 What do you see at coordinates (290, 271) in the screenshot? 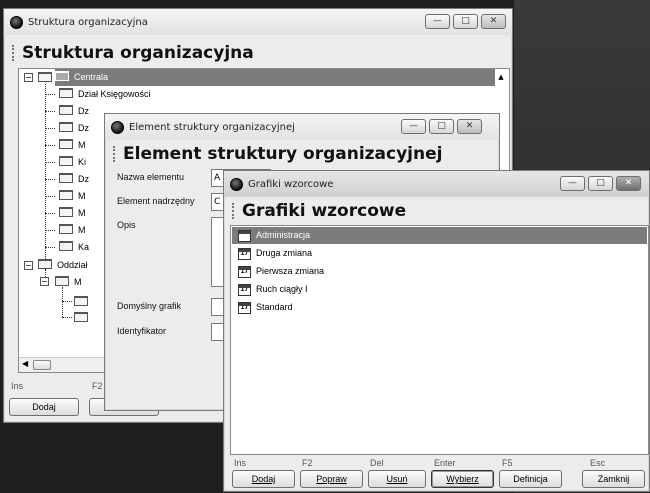
I see `list-item-label: Pierwsza zmiana` at bounding box center [290, 271].